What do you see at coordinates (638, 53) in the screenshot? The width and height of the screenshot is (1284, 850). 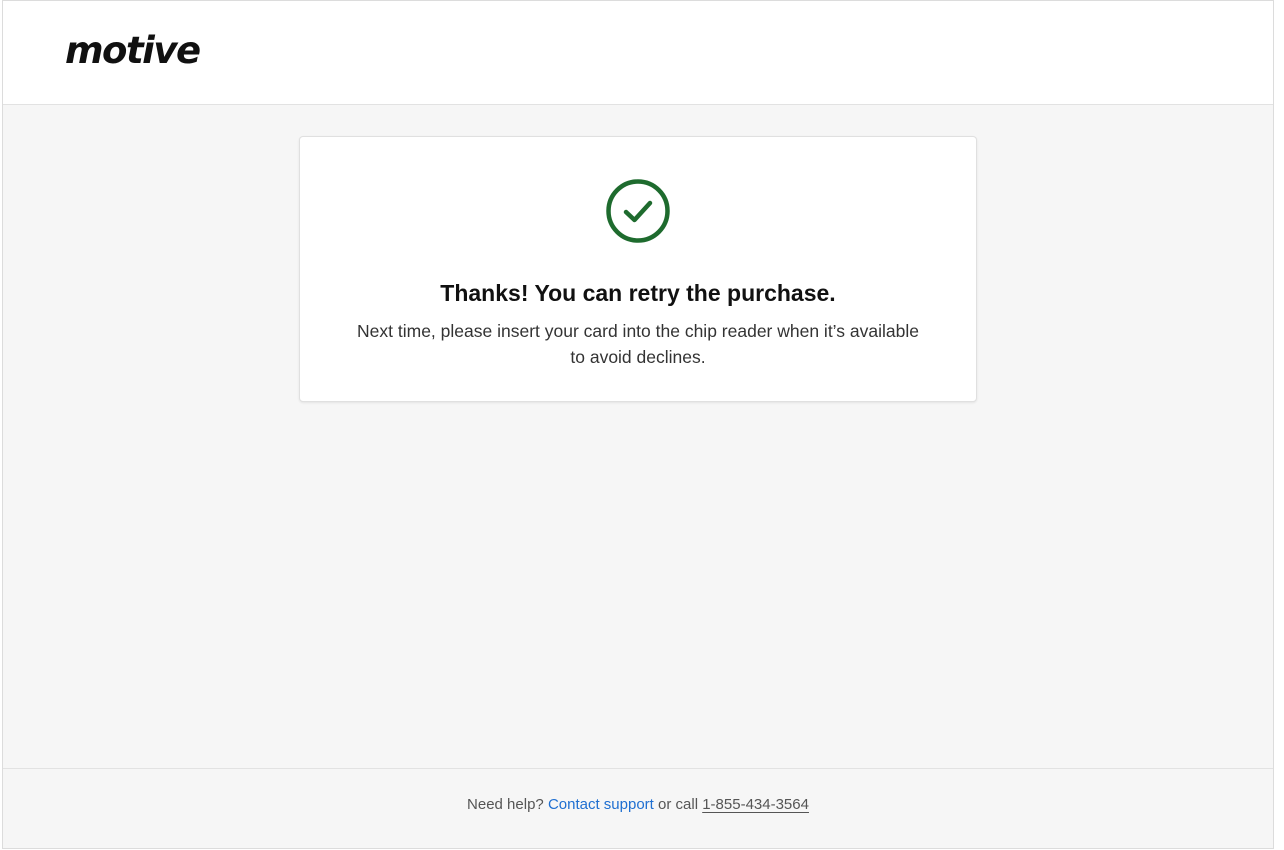 I see `header: motive` at bounding box center [638, 53].